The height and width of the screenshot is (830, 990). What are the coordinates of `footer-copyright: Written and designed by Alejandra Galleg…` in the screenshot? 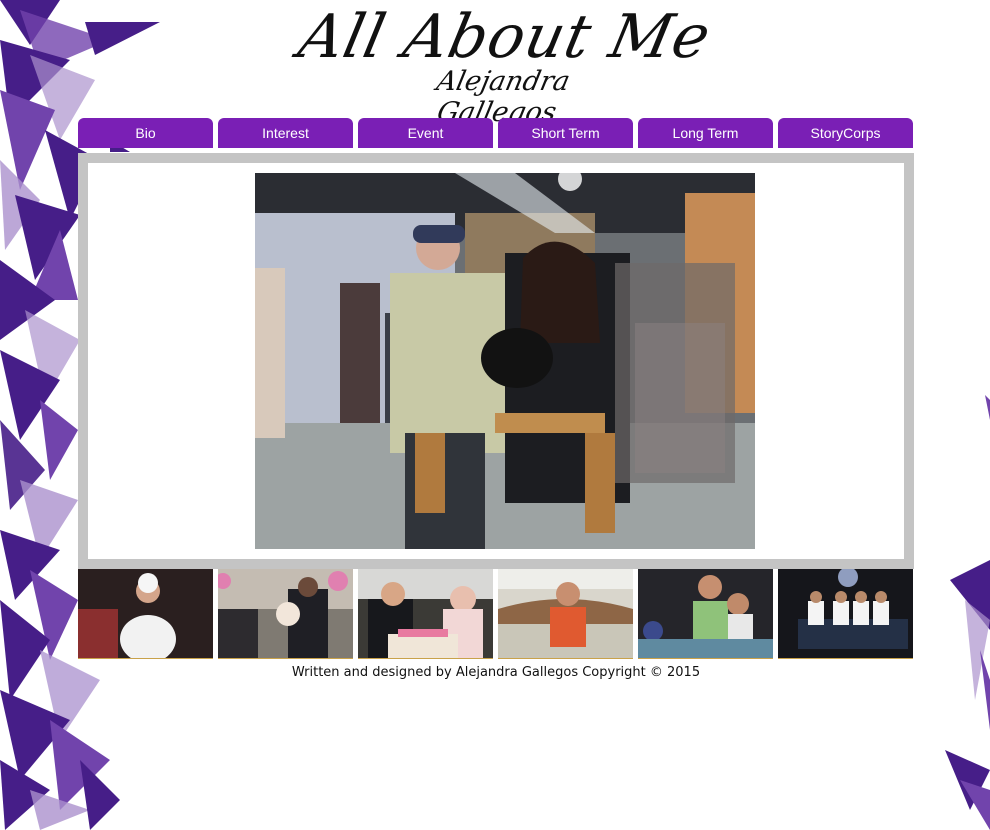 It's located at (496, 672).